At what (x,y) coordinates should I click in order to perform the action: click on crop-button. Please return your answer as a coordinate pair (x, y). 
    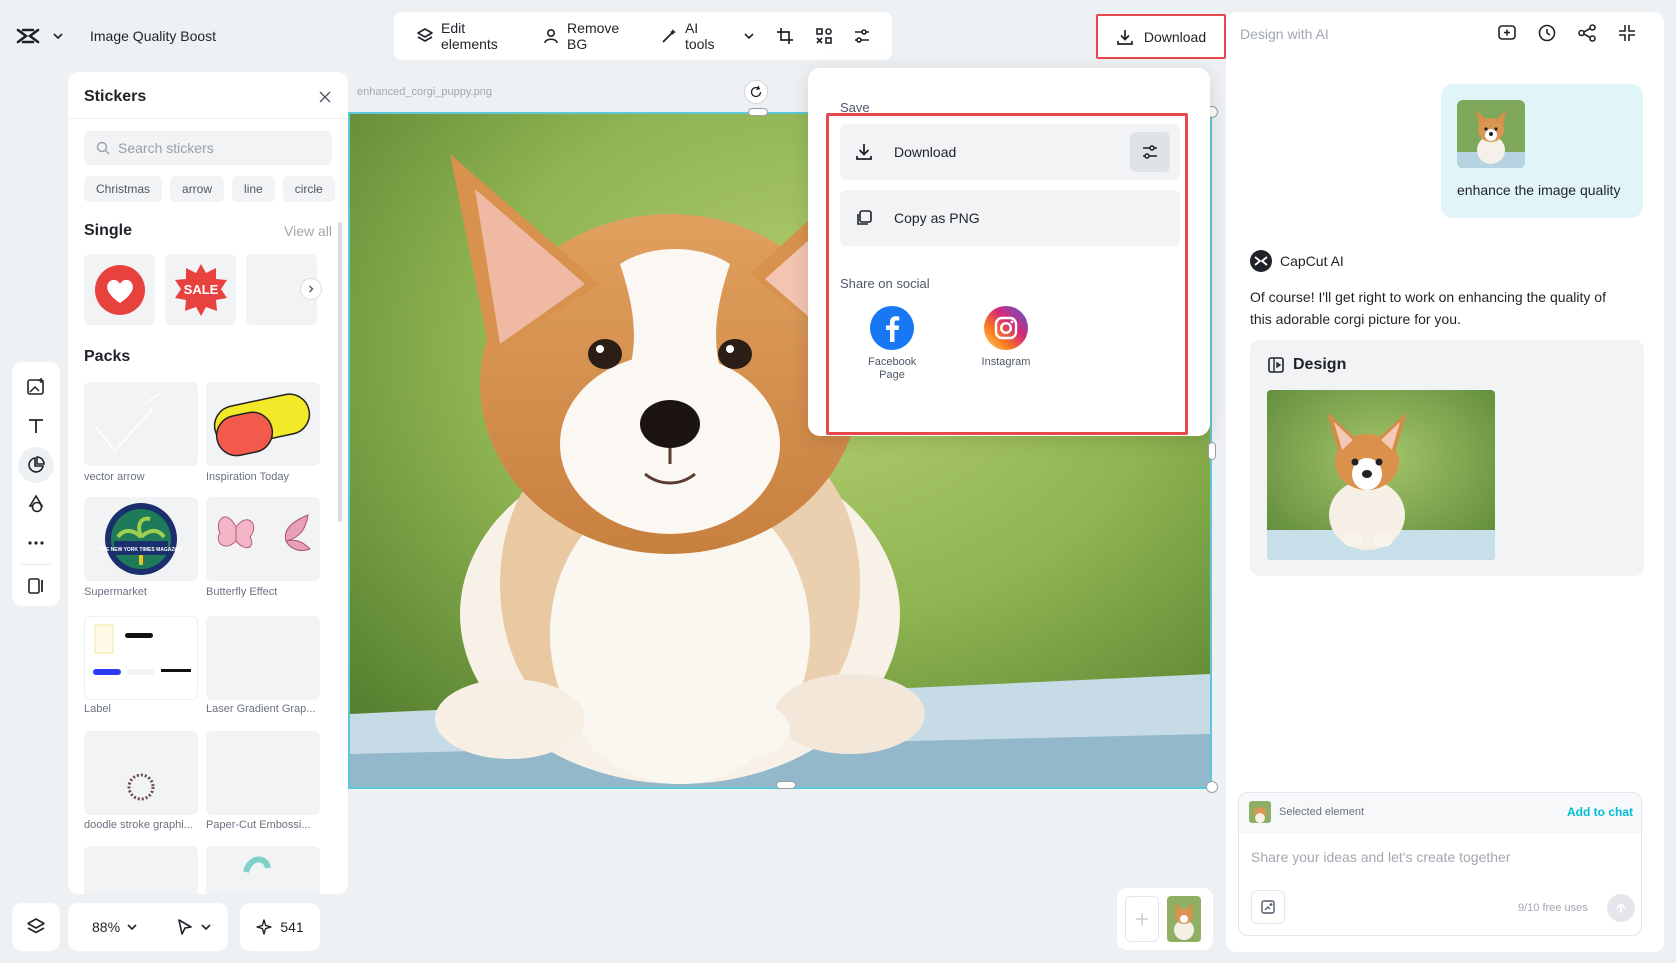
    Looking at the image, I should click on (785, 36).